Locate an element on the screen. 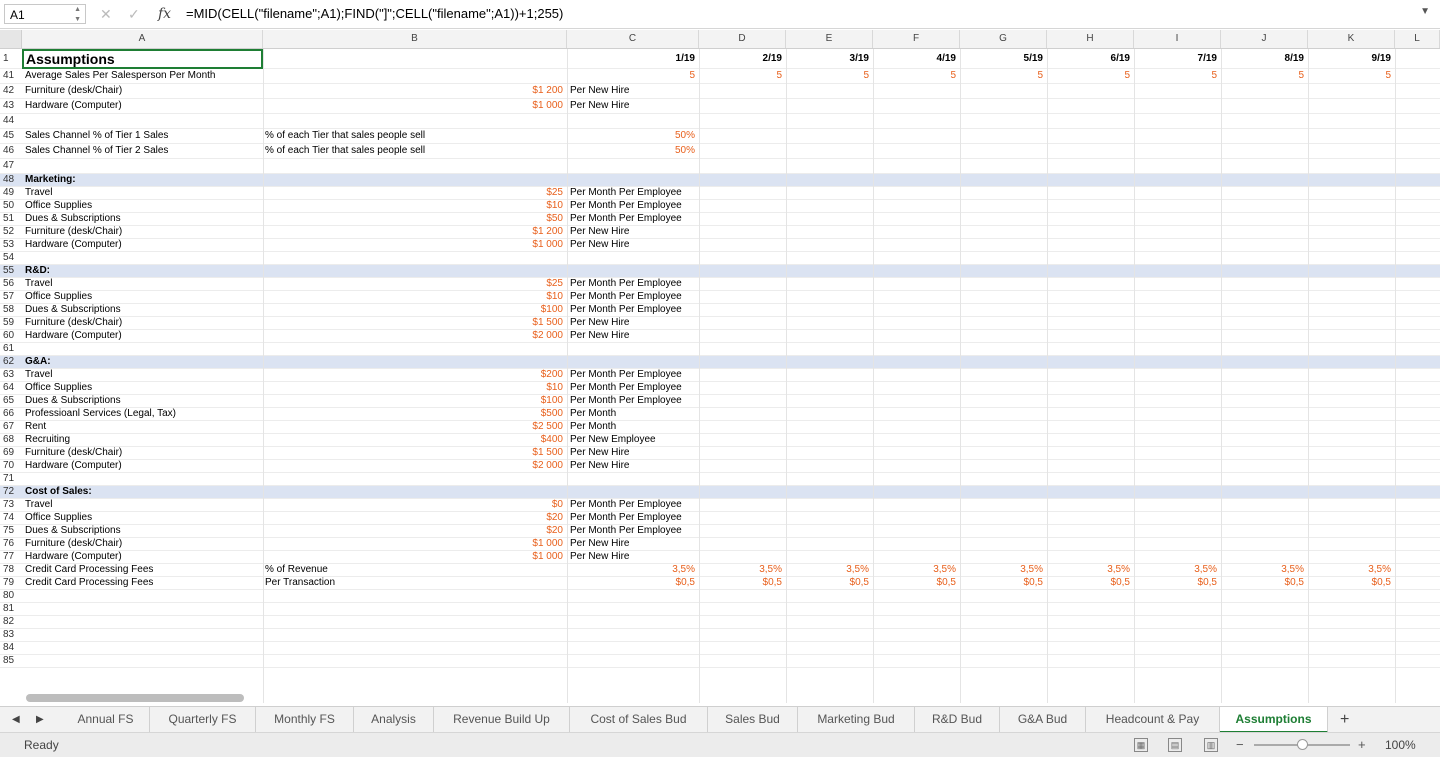  row-number: 51 is located at coordinates (11, 219).